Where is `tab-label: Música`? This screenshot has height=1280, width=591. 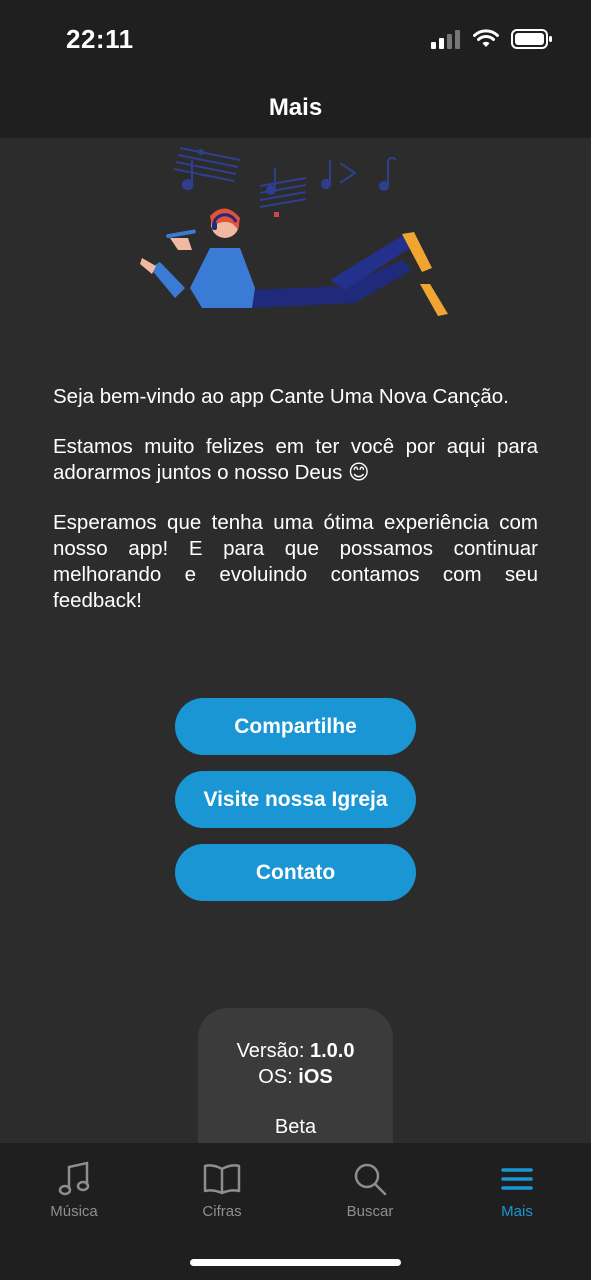
tab-label: Música is located at coordinates (74, 1211).